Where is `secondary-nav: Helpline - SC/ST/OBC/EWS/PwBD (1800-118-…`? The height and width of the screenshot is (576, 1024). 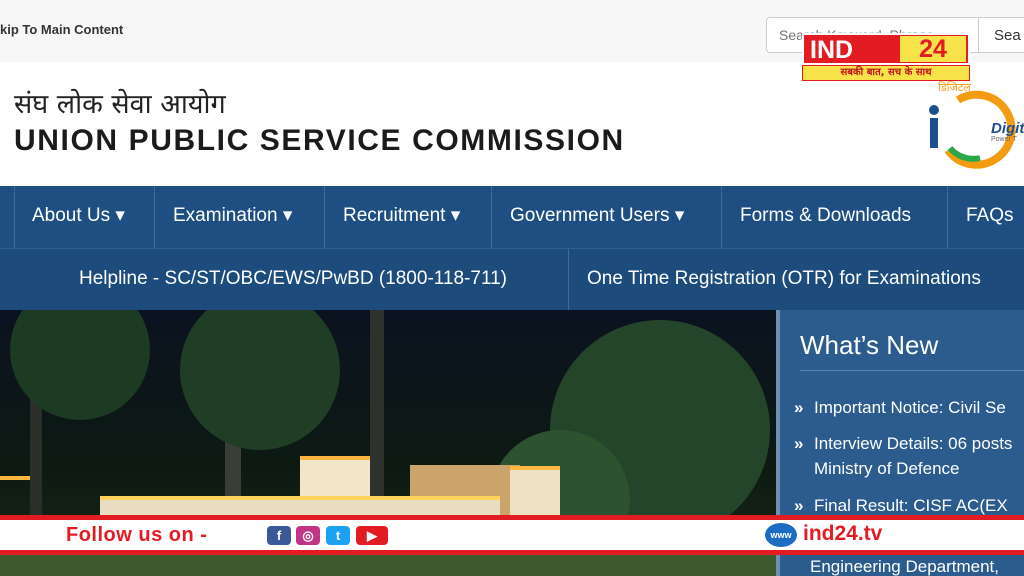 secondary-nav: Helpline - SC/ST/OBC/EWS/PwBD (1800-118-… is located at coordinates (512, 279).